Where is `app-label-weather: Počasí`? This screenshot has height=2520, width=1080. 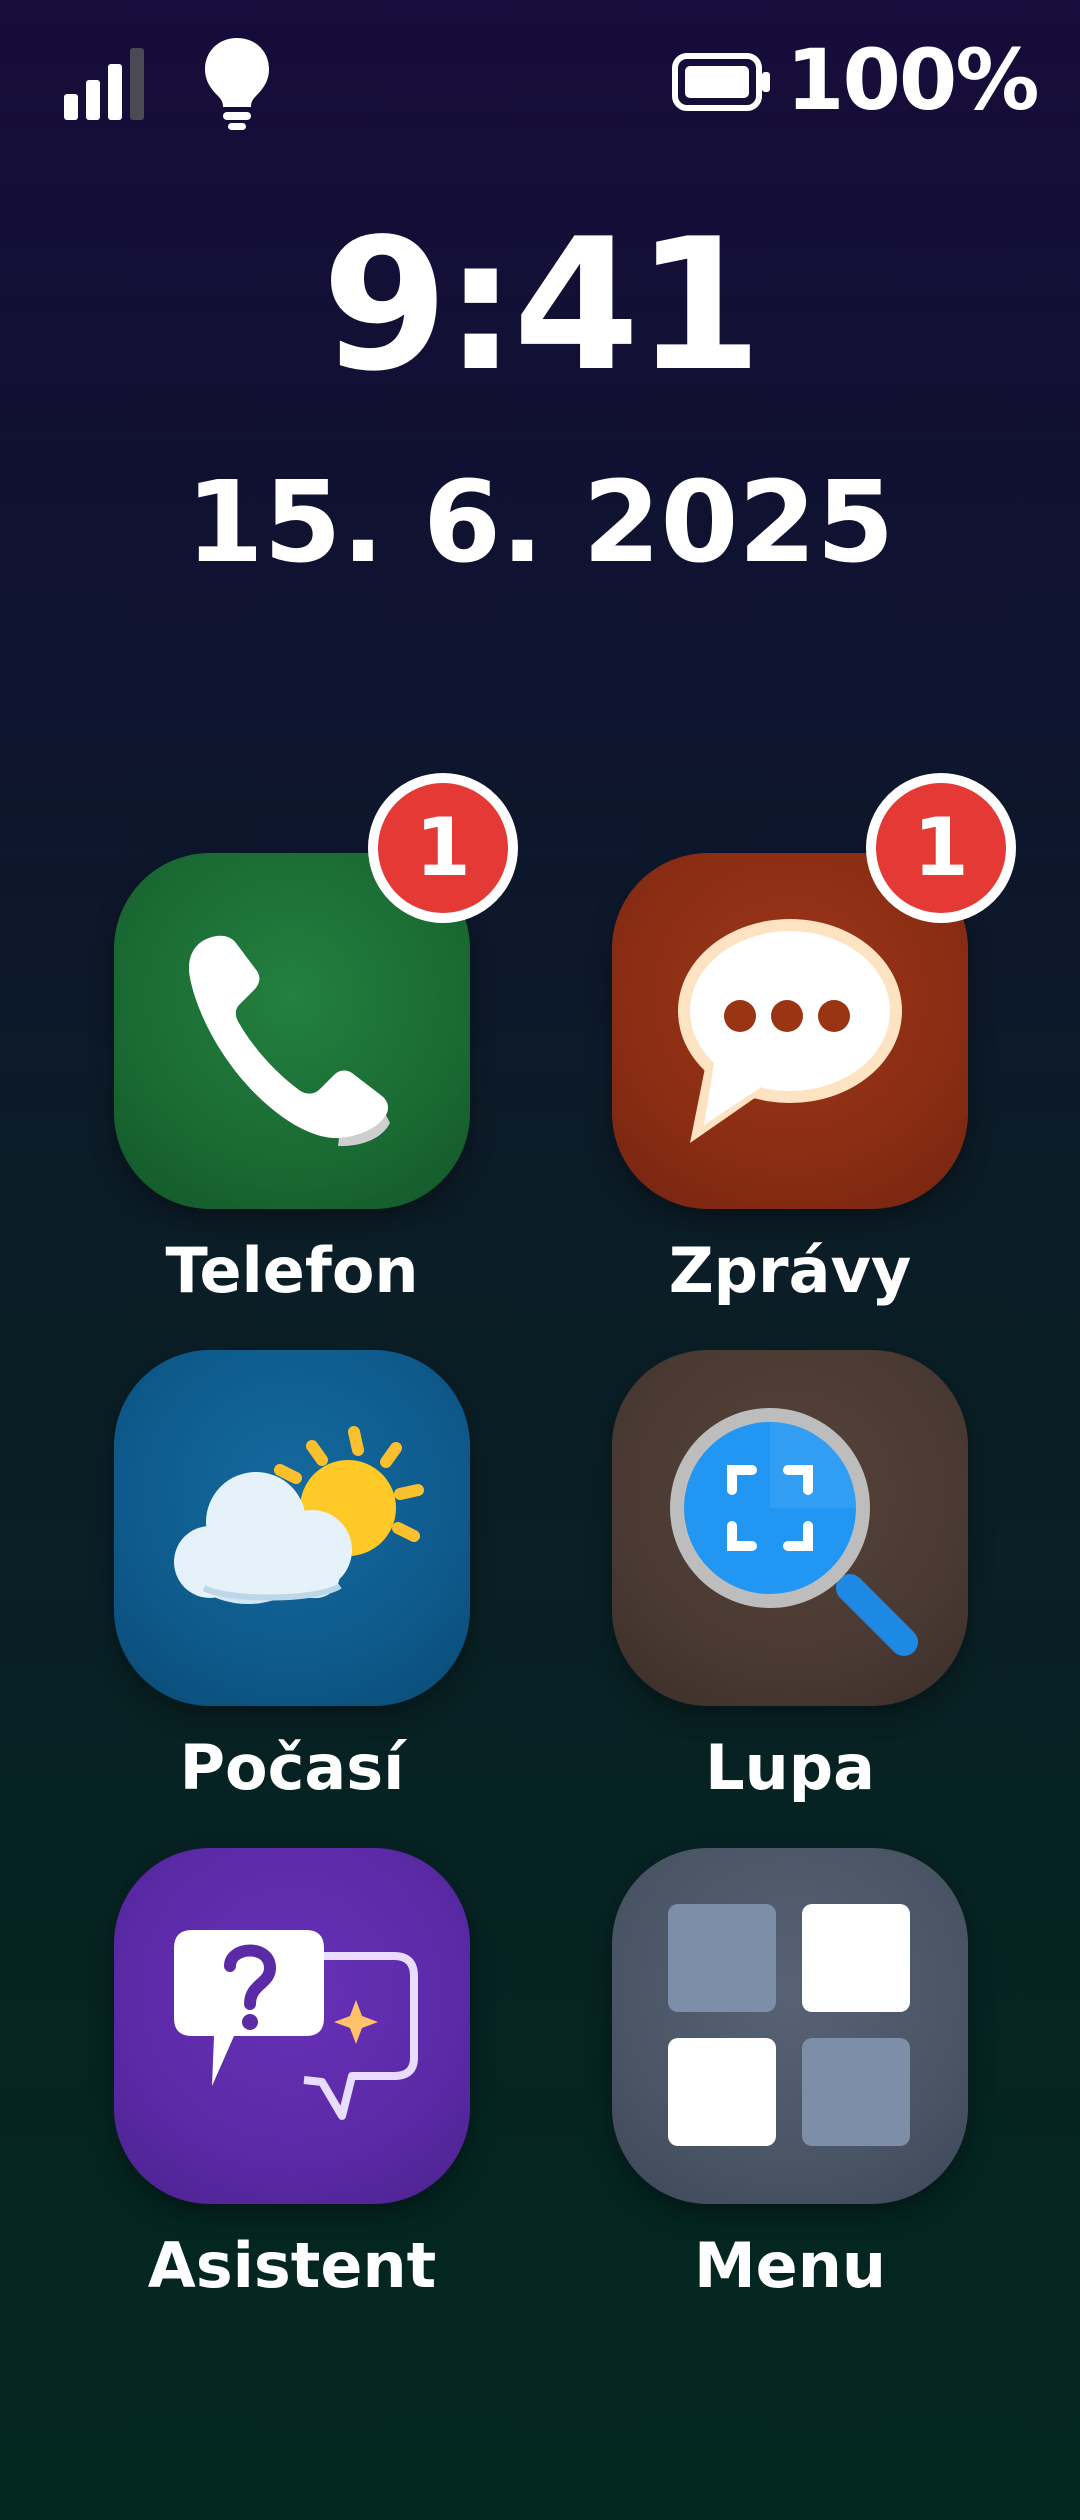 app-label-weather: Počasí is located at coordinates (292, 1767).